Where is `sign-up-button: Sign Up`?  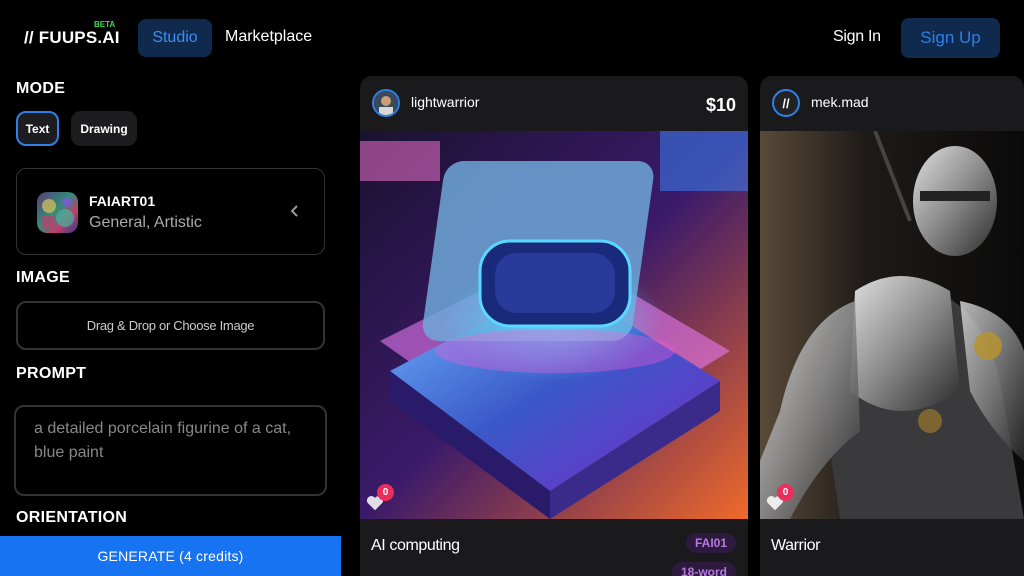 sign-up-button: Sign Up is located at coordinates (950, 38).